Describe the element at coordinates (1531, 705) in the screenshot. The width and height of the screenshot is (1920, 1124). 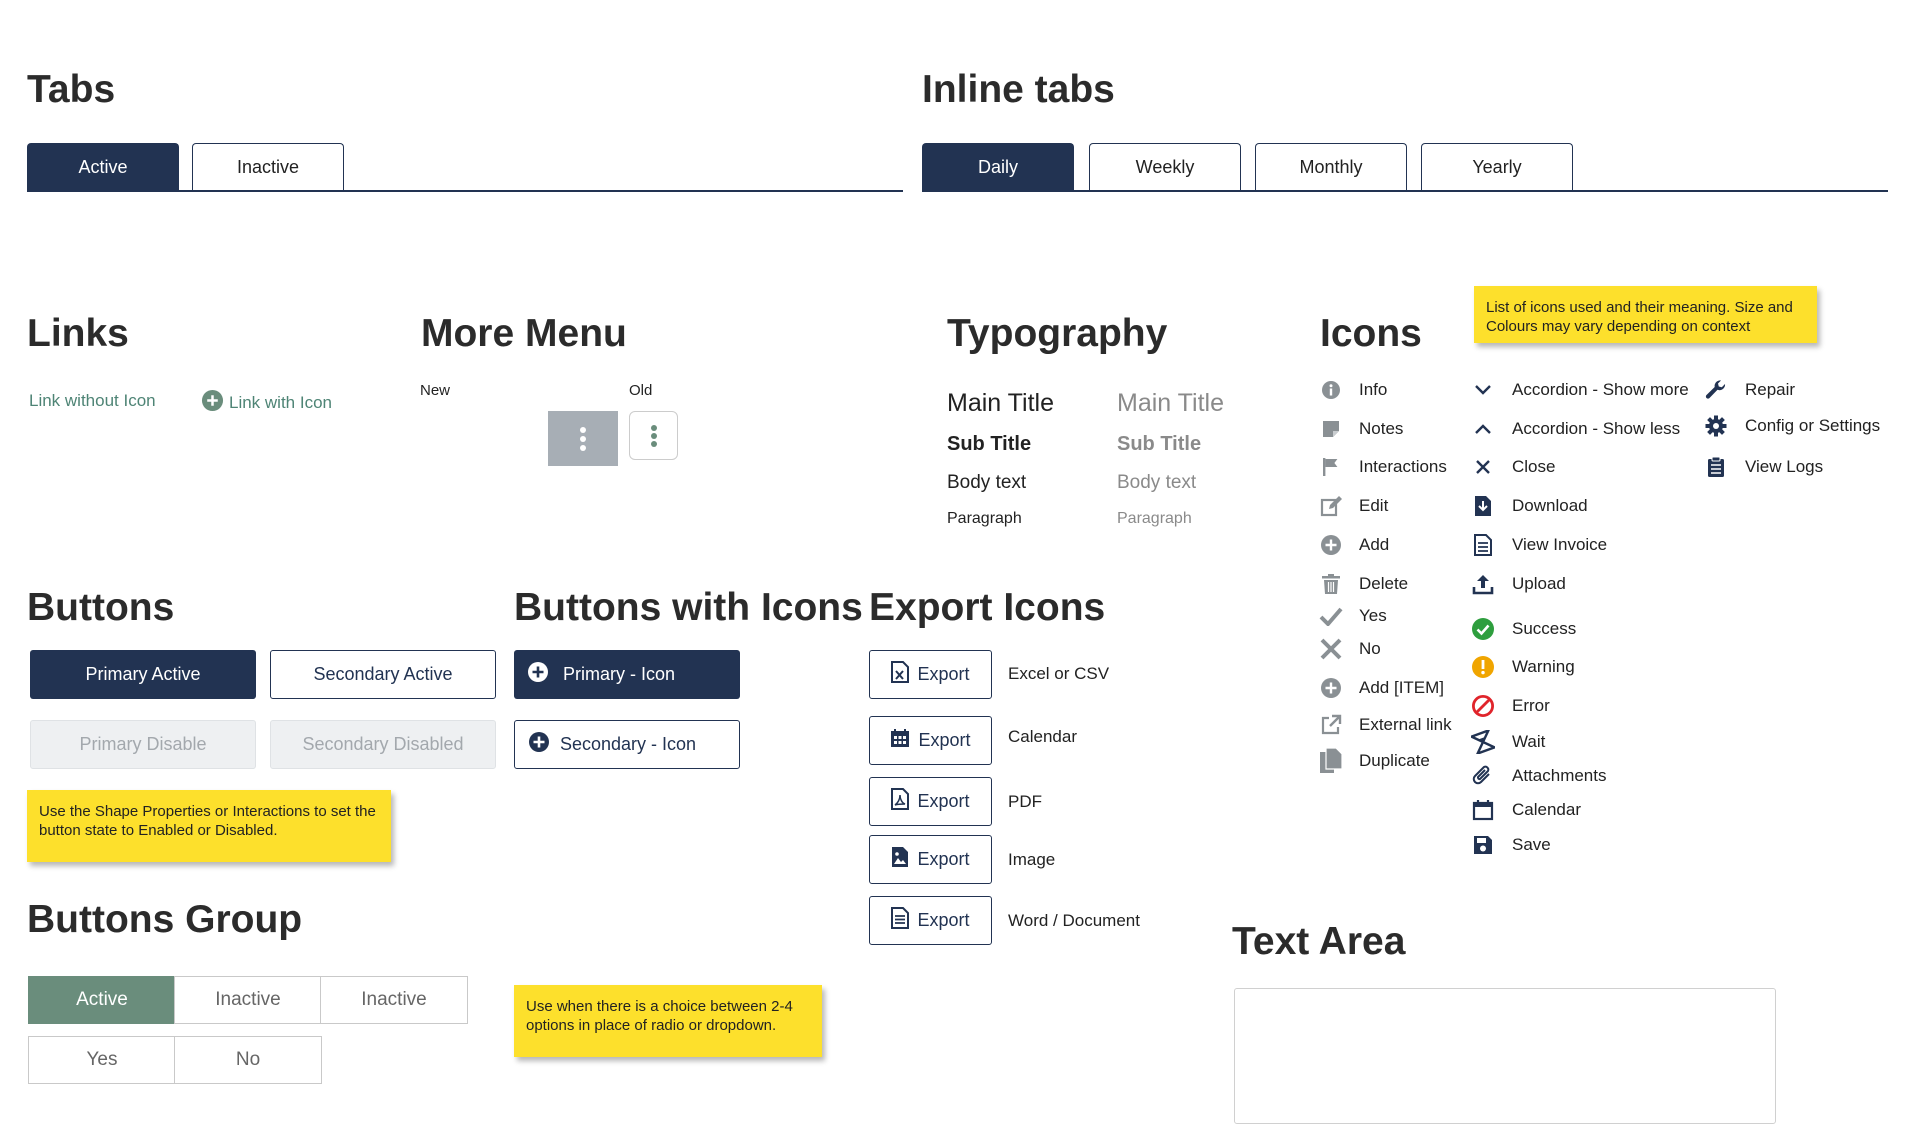
I see `icon-label: Error` at that location.